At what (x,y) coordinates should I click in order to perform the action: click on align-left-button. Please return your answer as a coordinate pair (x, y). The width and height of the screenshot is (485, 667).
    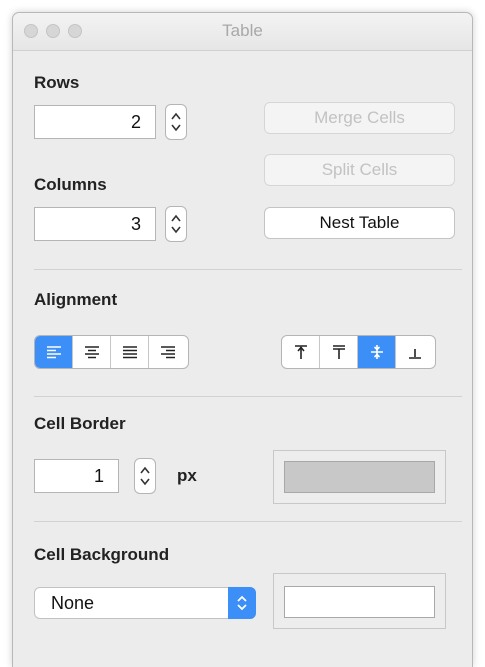
    Looking at the image, I should click on (54, 352).